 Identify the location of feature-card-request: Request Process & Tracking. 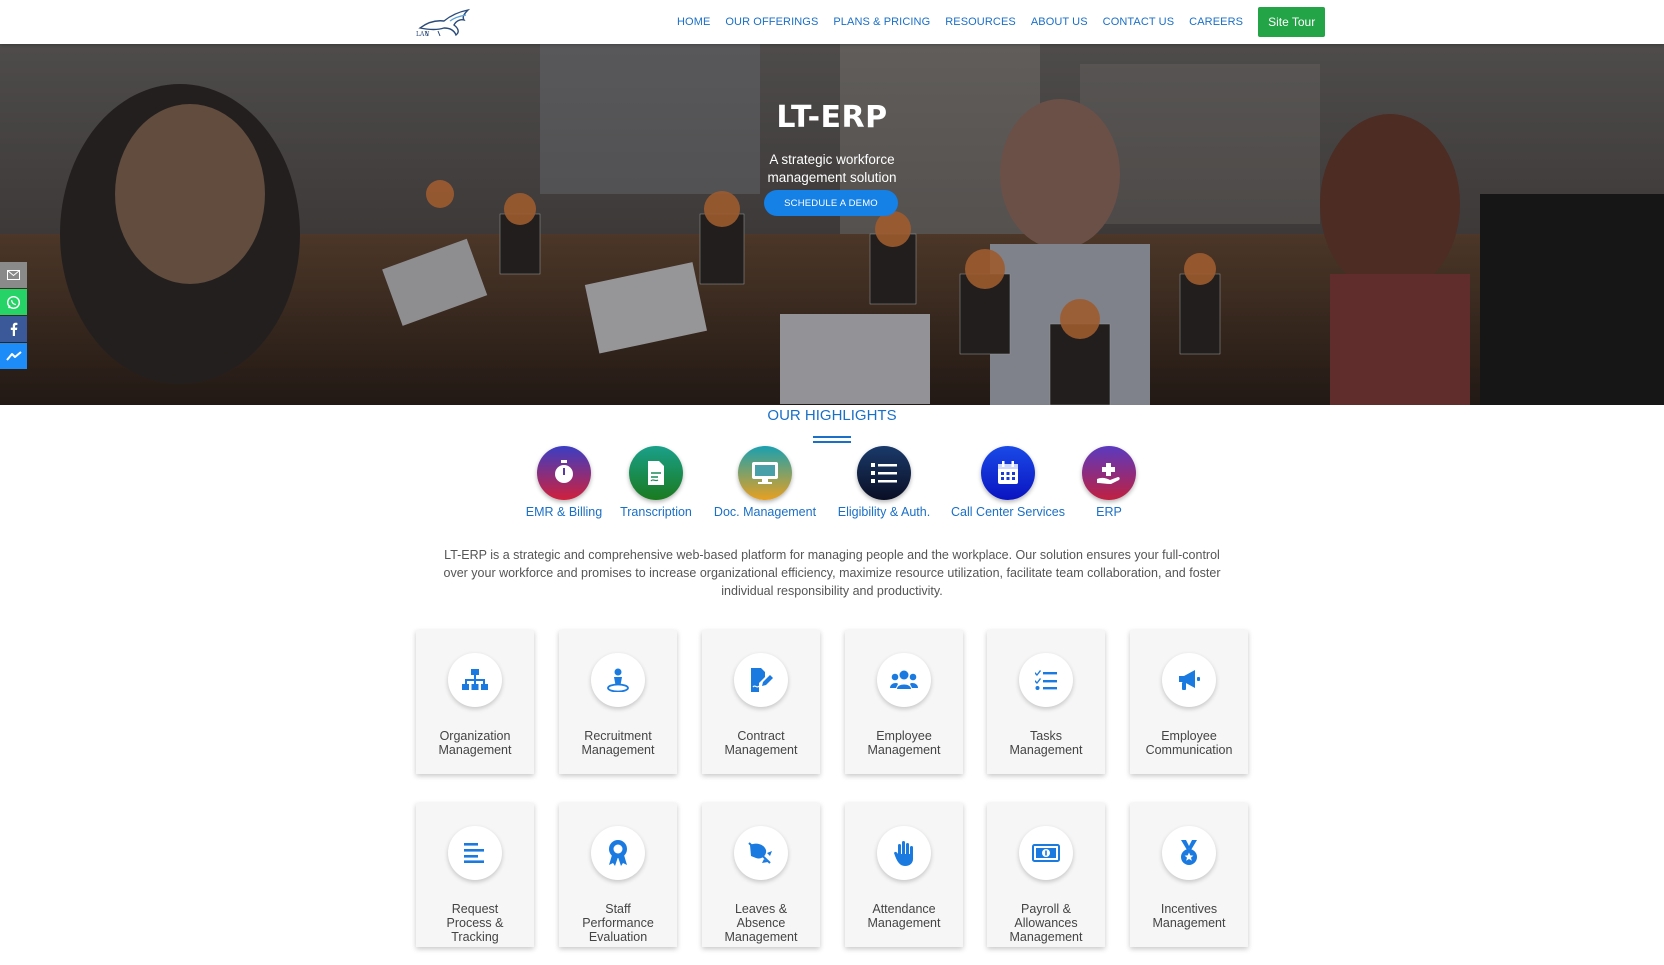
(475, 875).